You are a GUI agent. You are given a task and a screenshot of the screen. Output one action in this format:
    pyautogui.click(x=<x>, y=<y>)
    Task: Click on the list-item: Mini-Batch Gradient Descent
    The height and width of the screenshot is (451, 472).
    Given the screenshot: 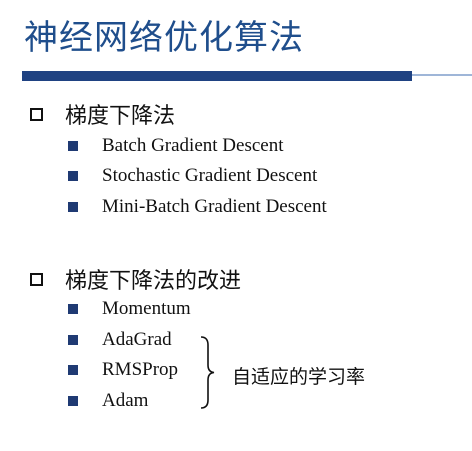 What is the action you would take?
    pyautogui.click(x=197, y=207)
    